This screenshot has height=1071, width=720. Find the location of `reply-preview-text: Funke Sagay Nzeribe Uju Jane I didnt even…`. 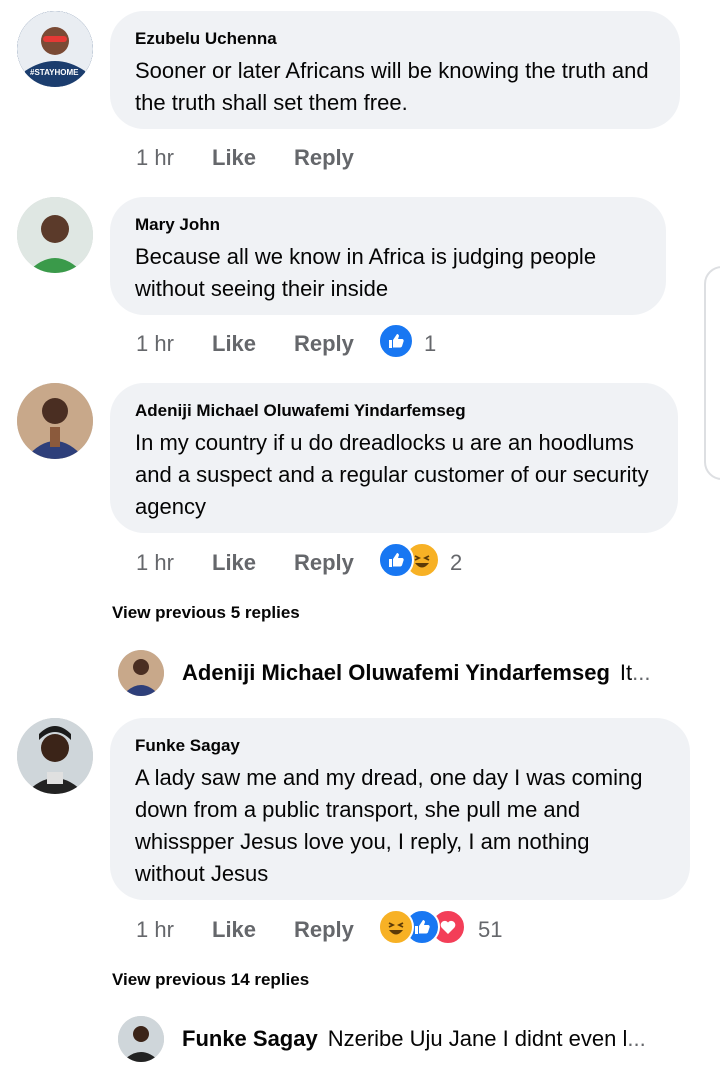

reply-preview-text: Funke Sagay Nzeribe Uju Jane I didnt even… is located at coordinates (429, 1039).